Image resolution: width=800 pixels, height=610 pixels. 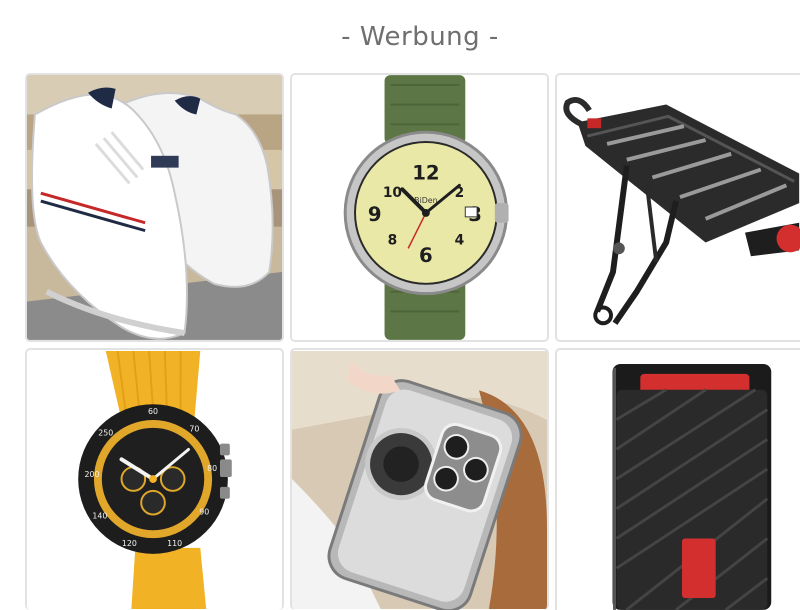 I want to click on product-tile-bike-rack, so click(x=677, y=207).